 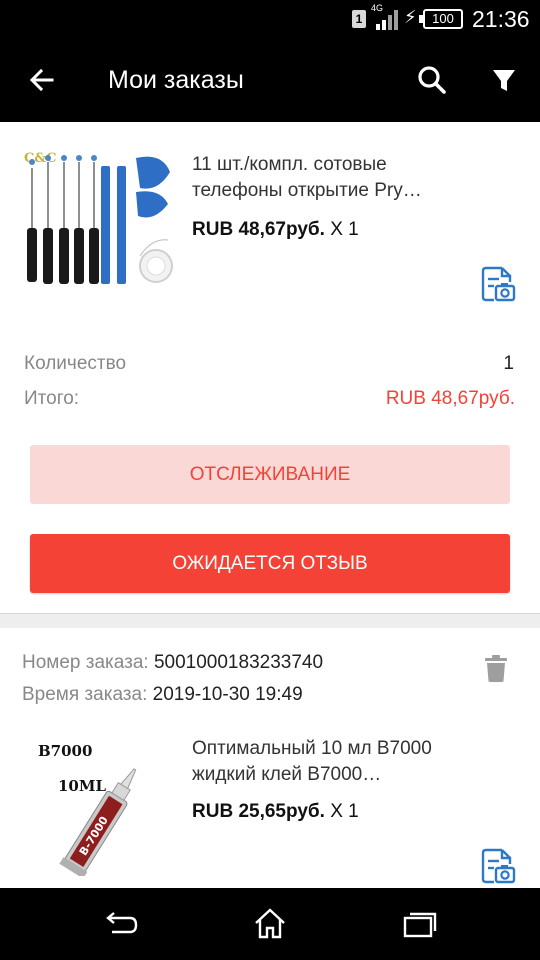 What do you see at coordinates (270, 19) in the screenshot?
I see `status-bar: 1 4G ⚡ 100 21:36` at bounding box center [270, 19].